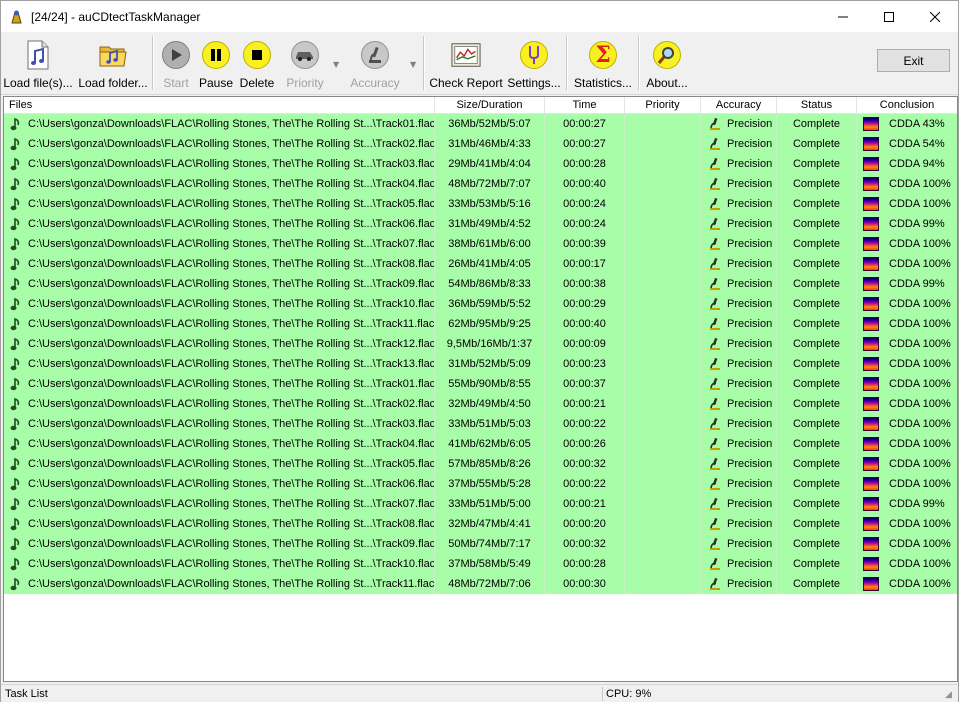 The height and width of the screenshot is (703, 959). What do you see at coordinates (907, 164) in the screenshot?
I see `conclusion-cell: CDDA 94%` at bounding box center [907, 164].